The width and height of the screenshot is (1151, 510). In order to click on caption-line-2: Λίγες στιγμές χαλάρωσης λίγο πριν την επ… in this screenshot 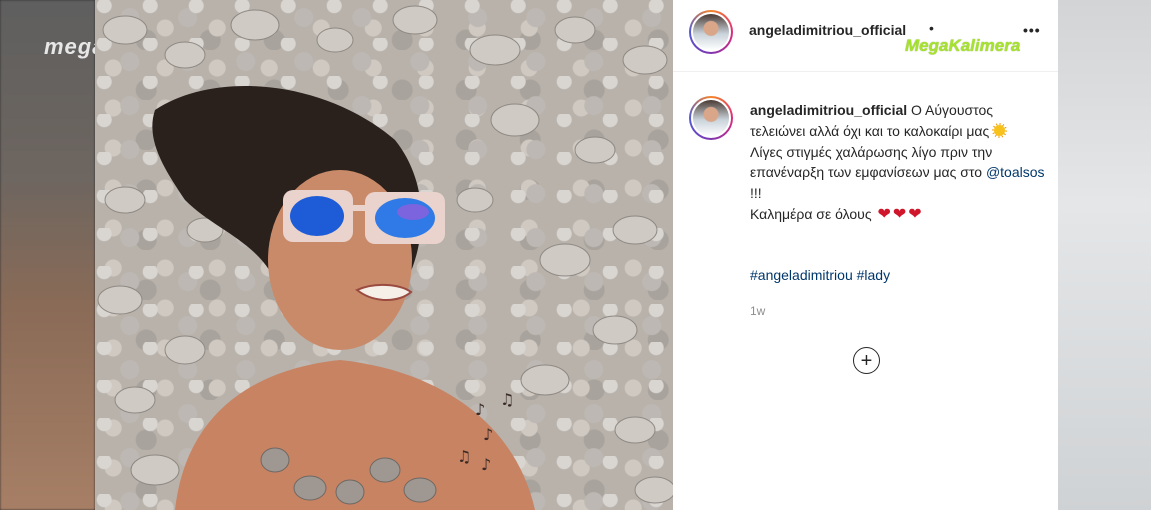, I will do `click(871, 162)`.